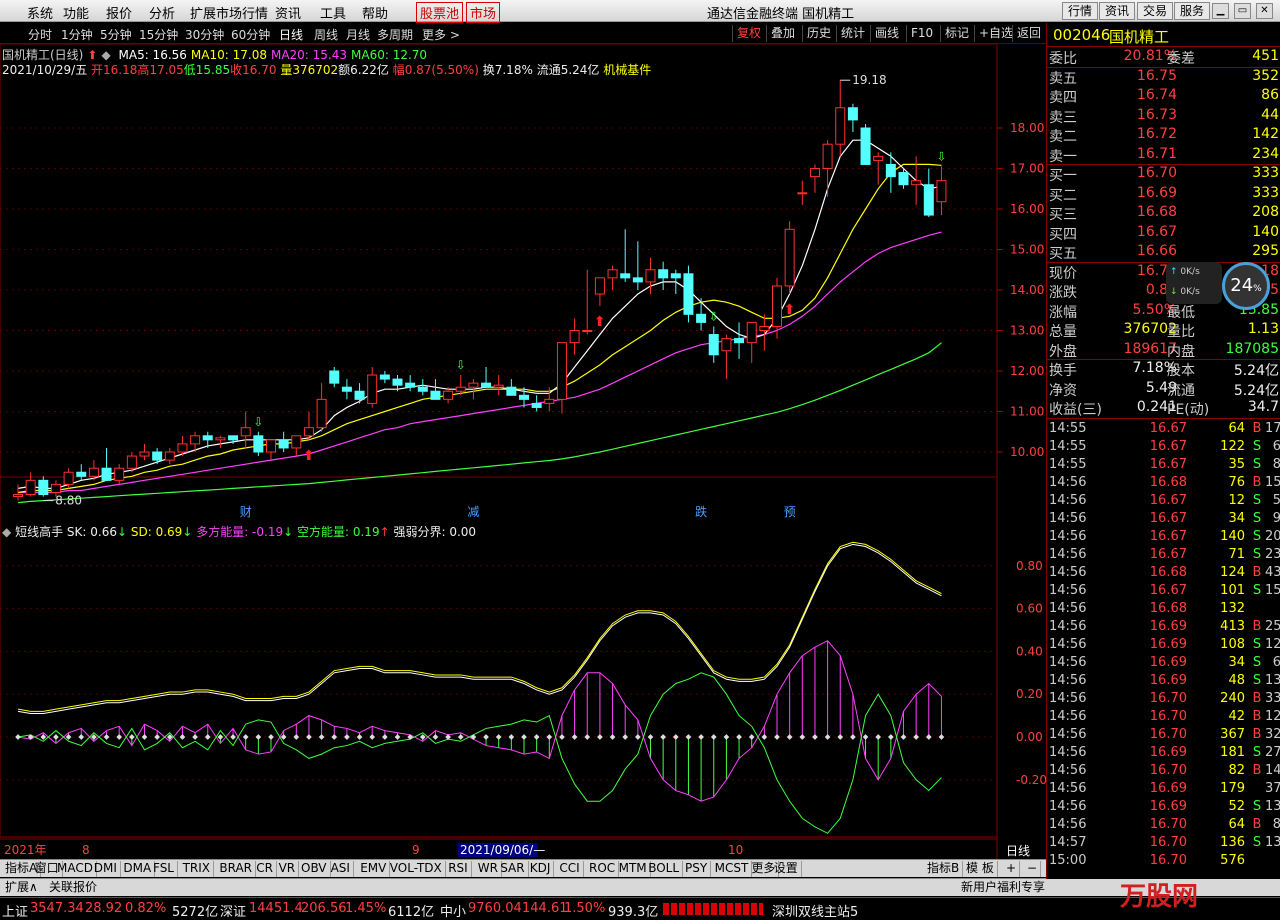  I want to click on tick-count: 6, so click(1276, 446).